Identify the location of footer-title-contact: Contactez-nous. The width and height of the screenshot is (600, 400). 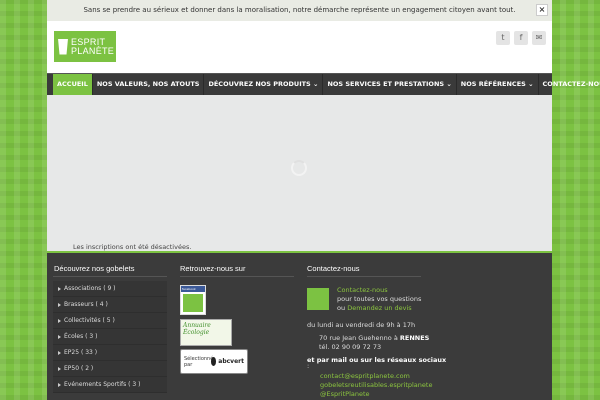
(333, 268).